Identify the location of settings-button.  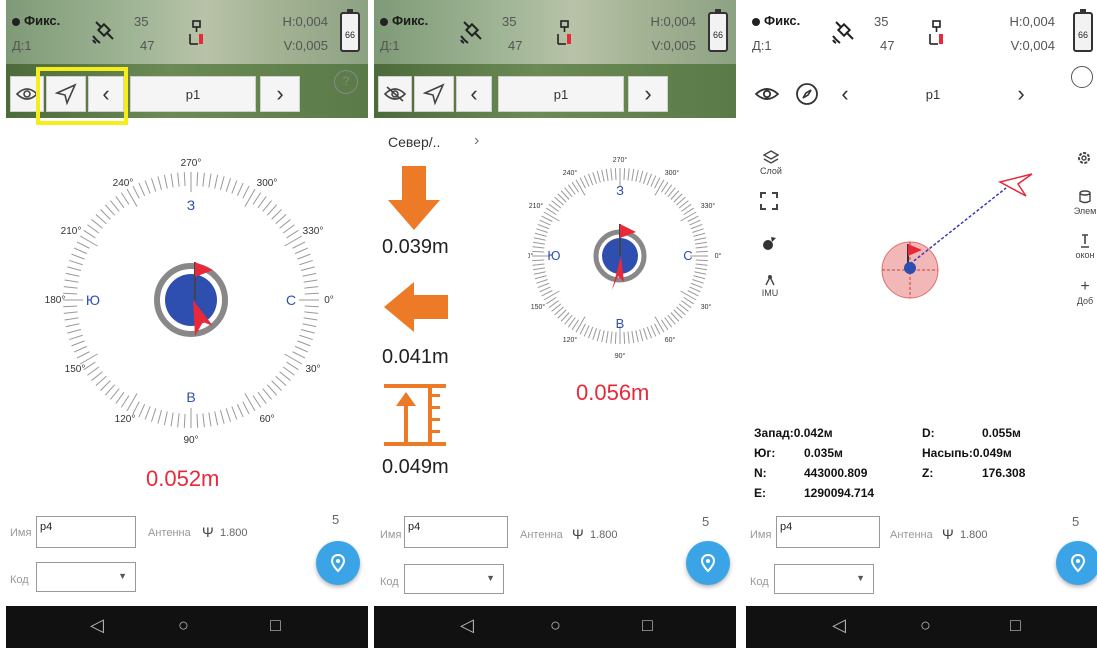
(1084, 159).